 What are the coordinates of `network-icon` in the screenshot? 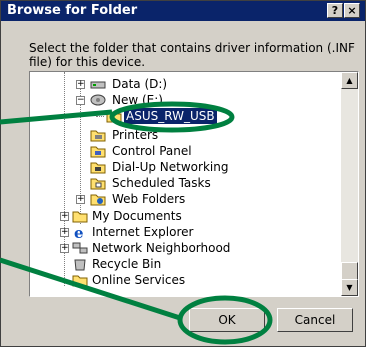 It's located at (80, 248).